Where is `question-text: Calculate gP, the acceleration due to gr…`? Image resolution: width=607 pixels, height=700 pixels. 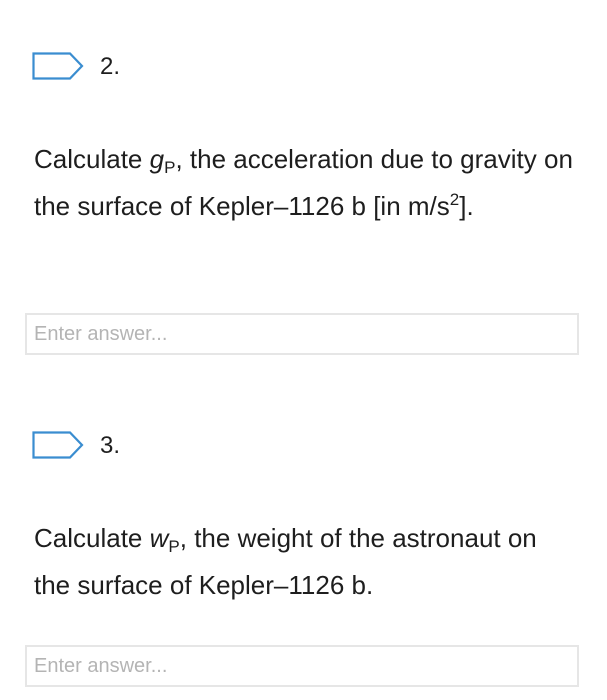
question-text: Calculate gP, the acceleration due to gr… is located at coordinates (303, 182).